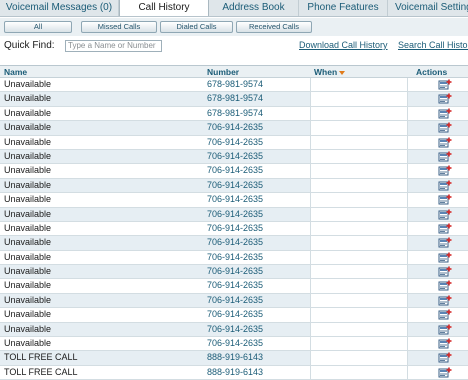 This screenshot has height=380, width=468. What do you see at coordinates (330, 72) in the screenshot?
I see `column-header-when: When` at bounding box center [330, 72].